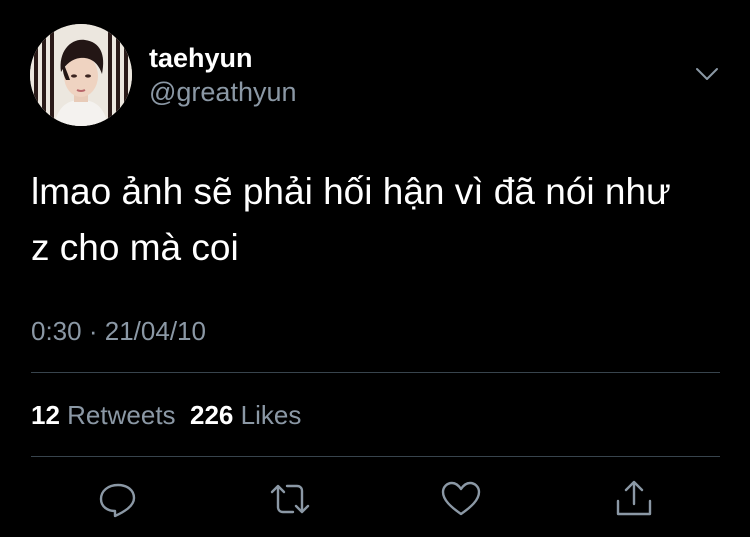  I want to click on likes-label: Likes, so click(271, 415).